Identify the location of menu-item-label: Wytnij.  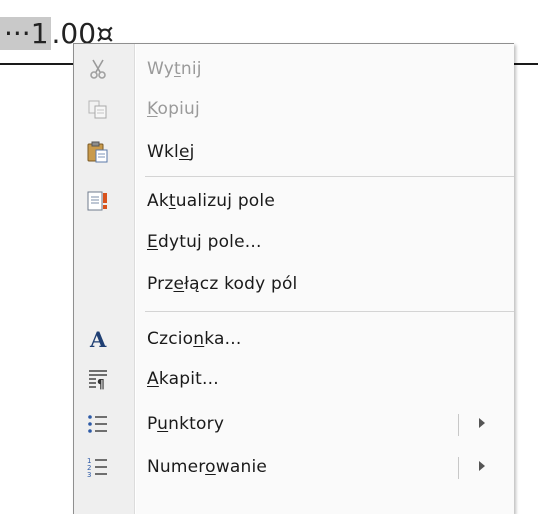
(174, 69).